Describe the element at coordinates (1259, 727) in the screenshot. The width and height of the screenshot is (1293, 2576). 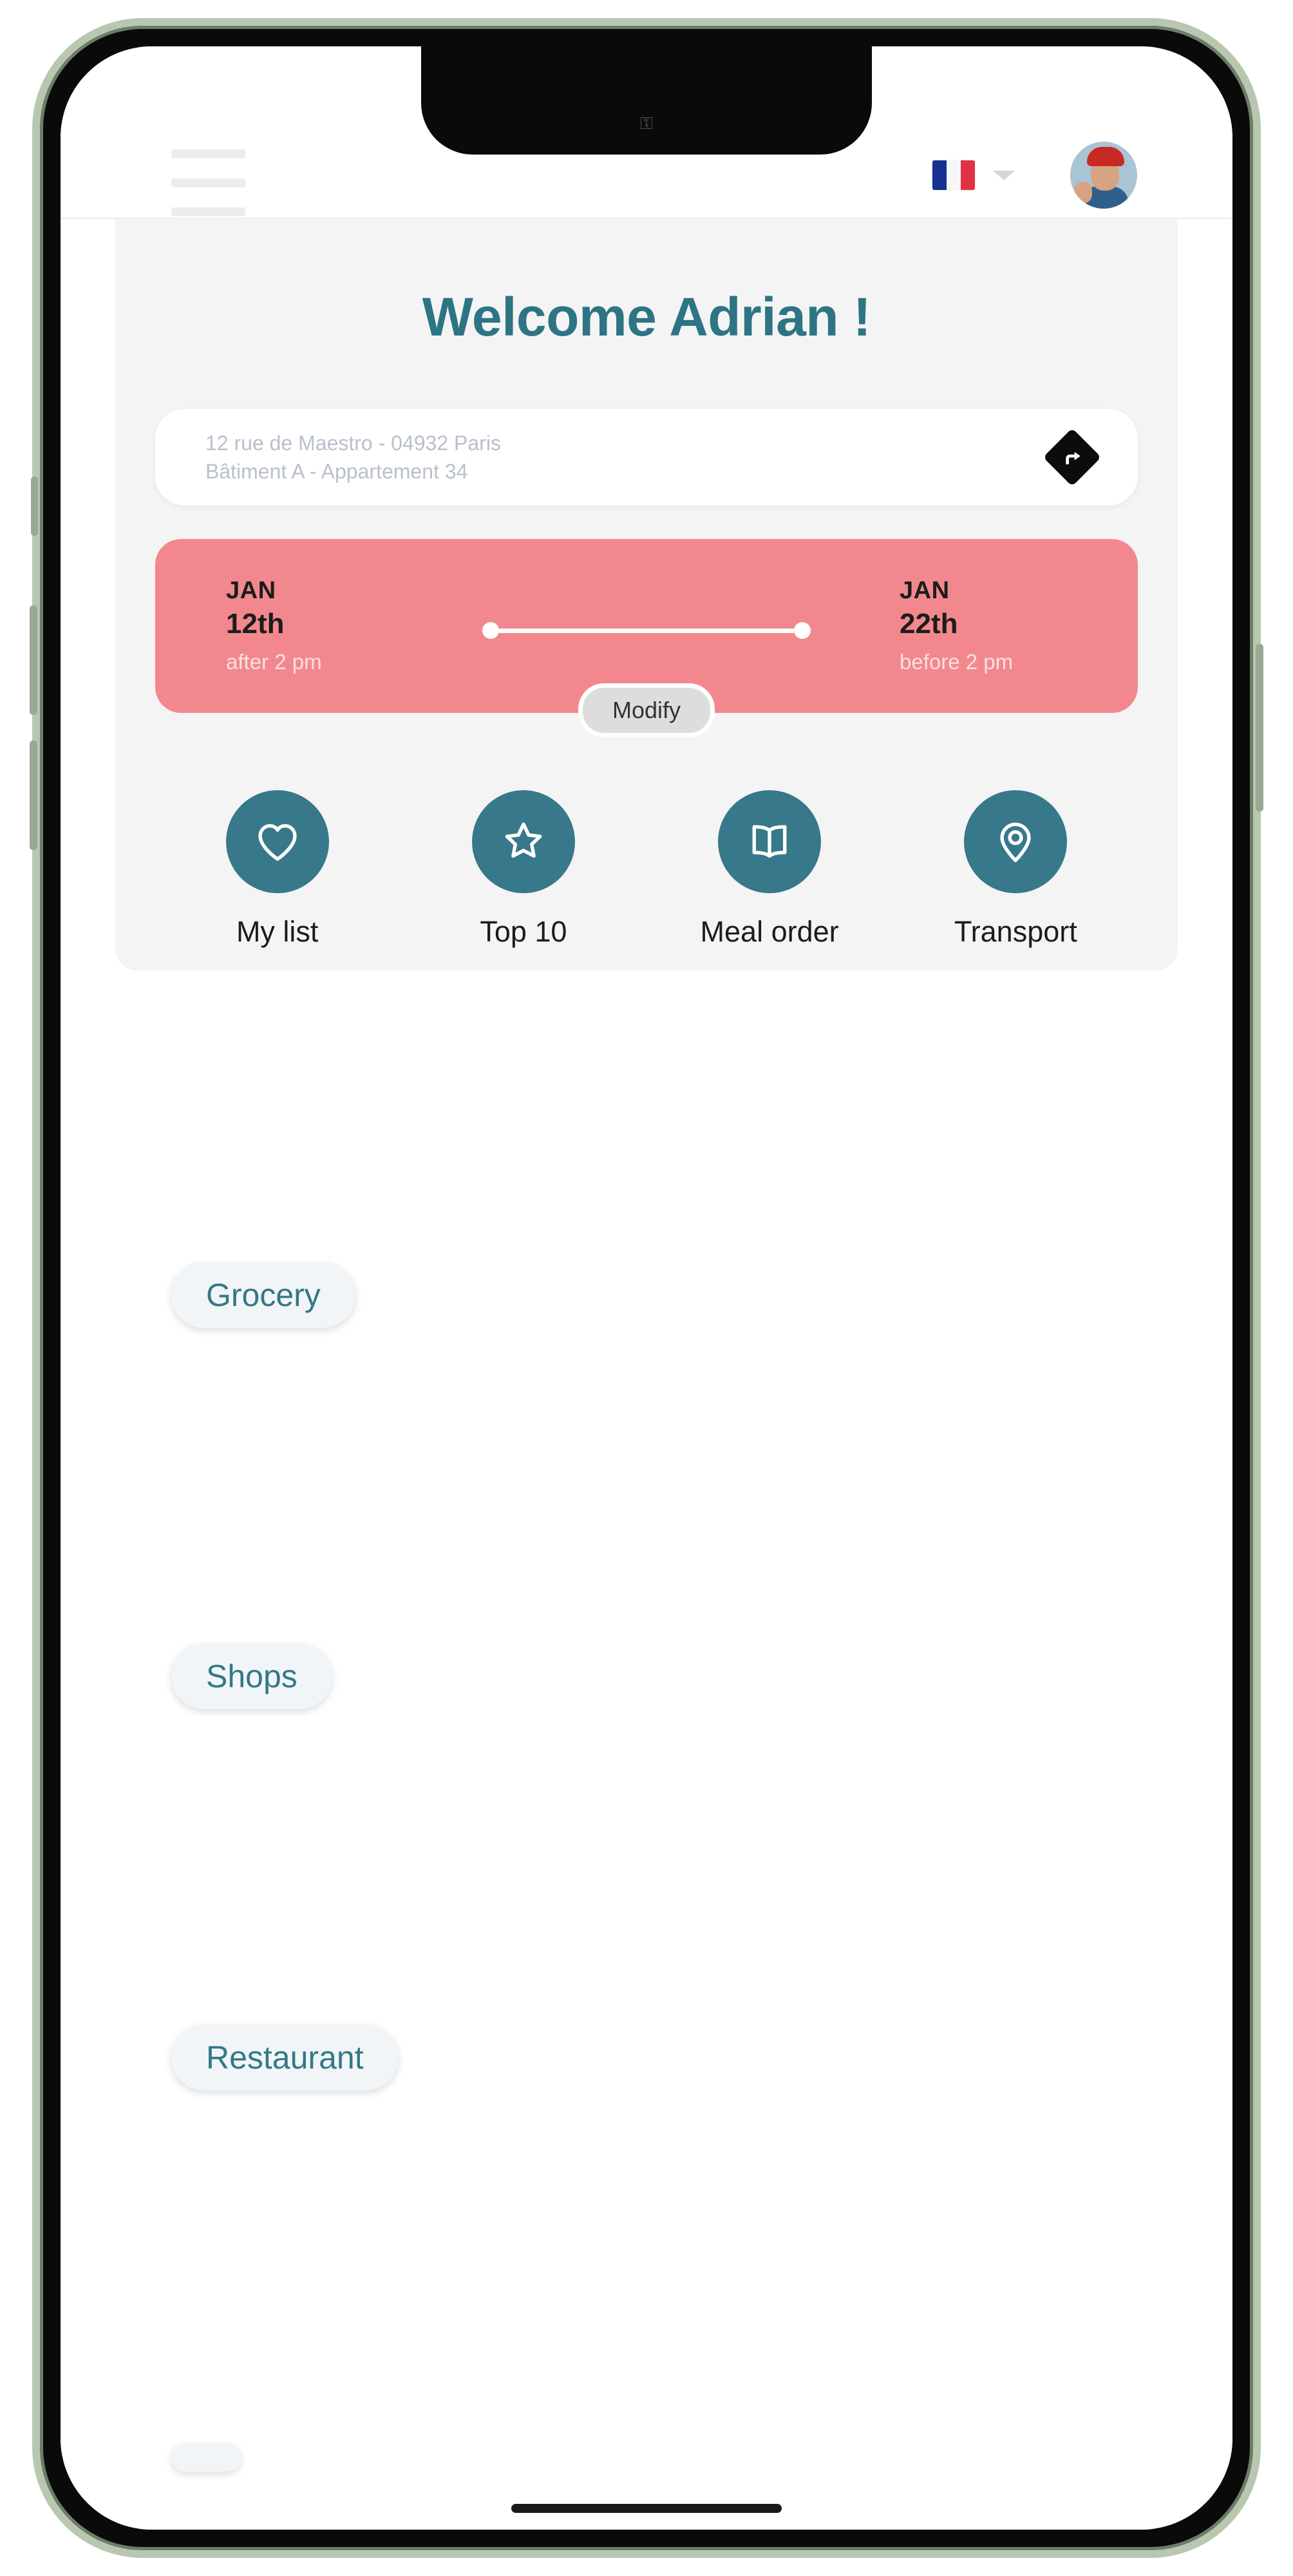
I see `power-button` at that location.